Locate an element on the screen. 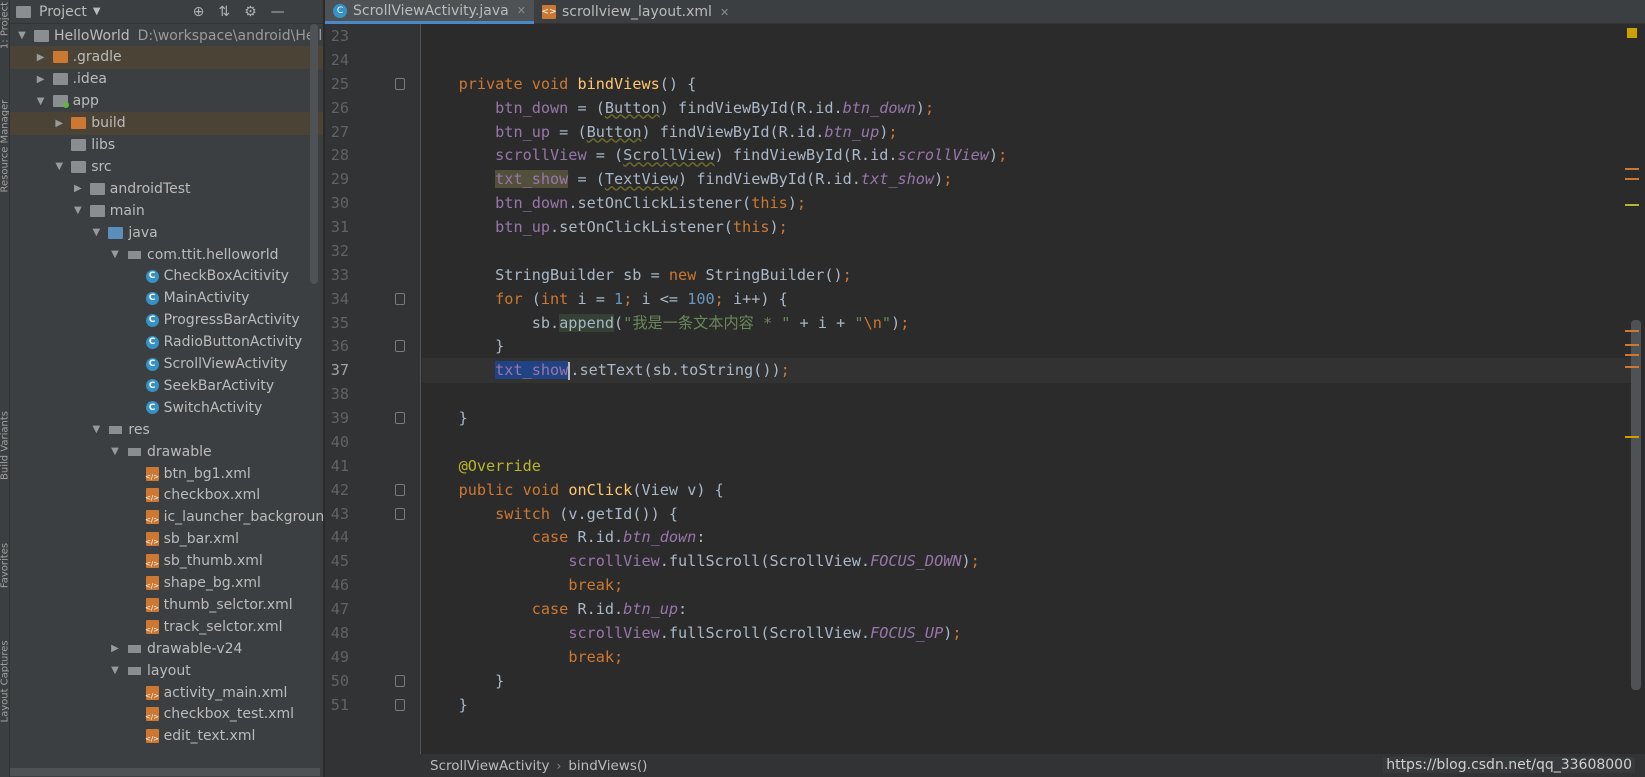  tab-scrollview-layout-xml: <> scrollview_layout.xml ✕ is located at coordinates (635, 12).